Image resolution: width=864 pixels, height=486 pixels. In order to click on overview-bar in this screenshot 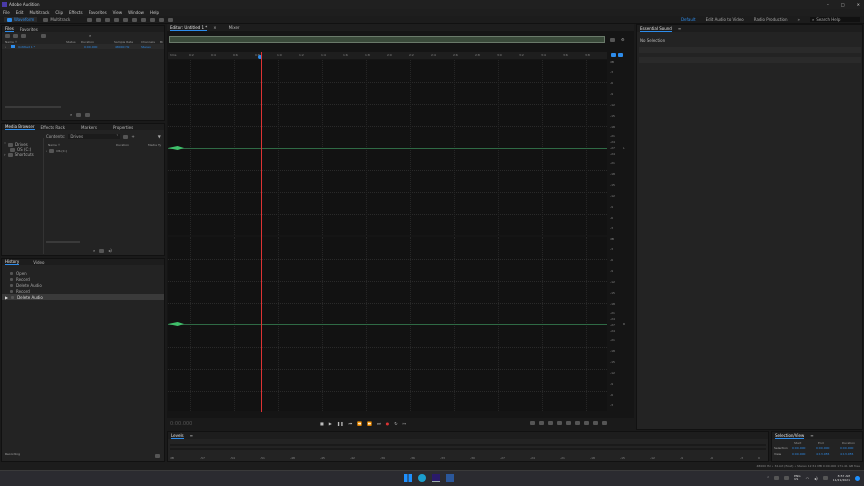, I will do `click(387, 39)`.